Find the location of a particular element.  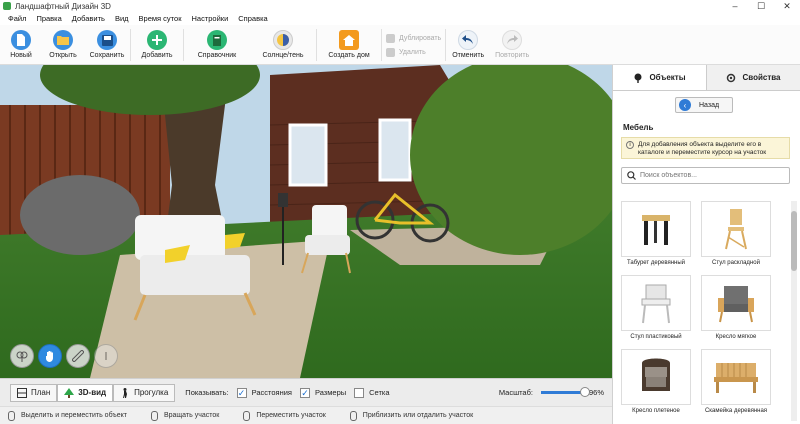

scale-slider-knob is located at coordinates (584, 392).